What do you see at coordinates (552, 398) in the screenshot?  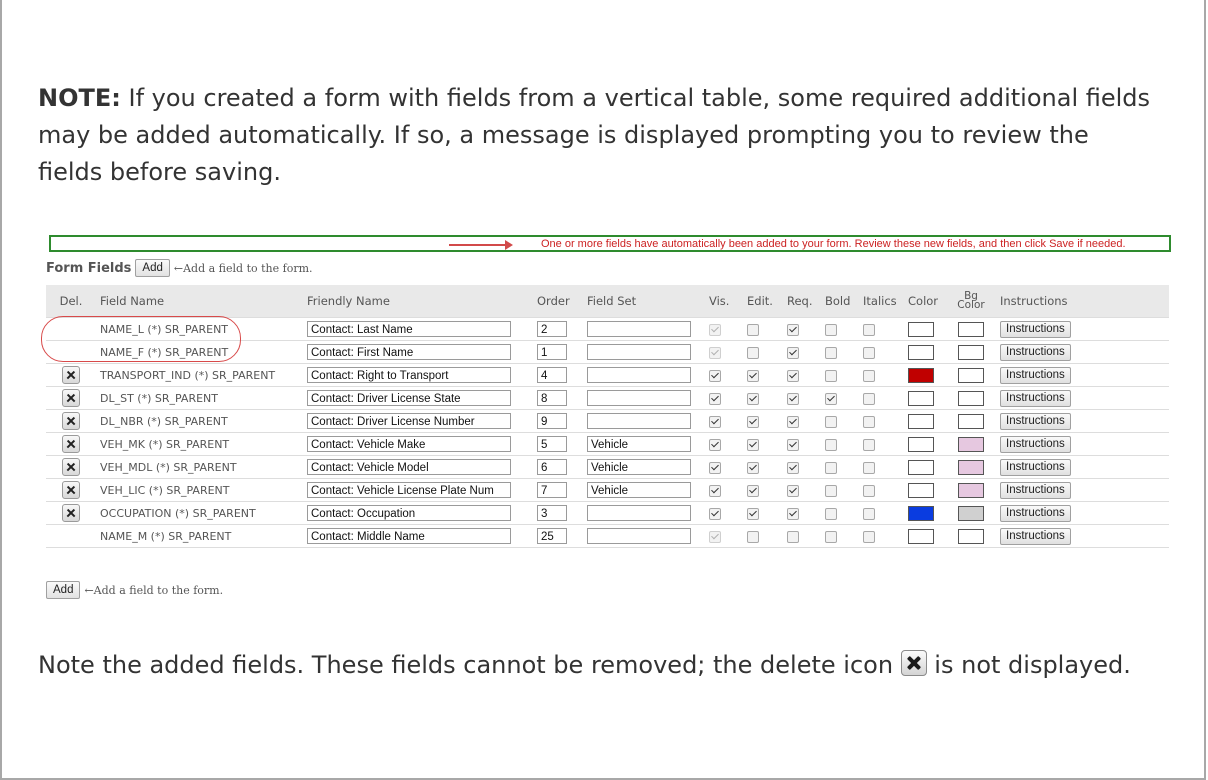 I see `order-input: 8` at bounding box center [552, 398].